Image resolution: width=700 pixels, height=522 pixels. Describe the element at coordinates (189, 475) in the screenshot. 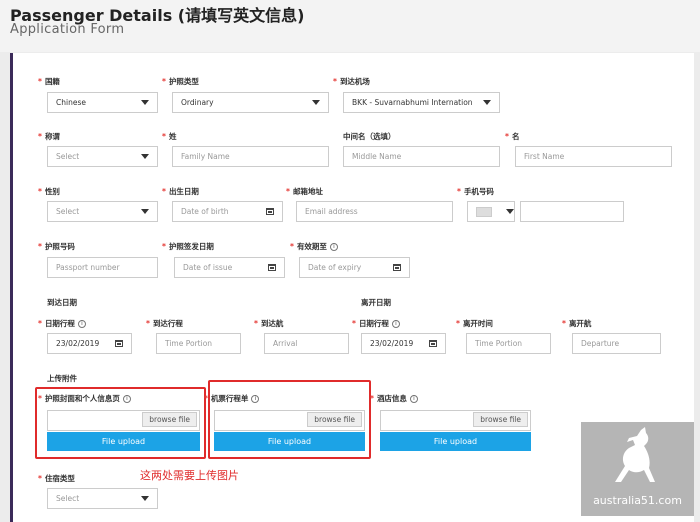

I see `annotation-note: 这两处需要上传图片` at that location.